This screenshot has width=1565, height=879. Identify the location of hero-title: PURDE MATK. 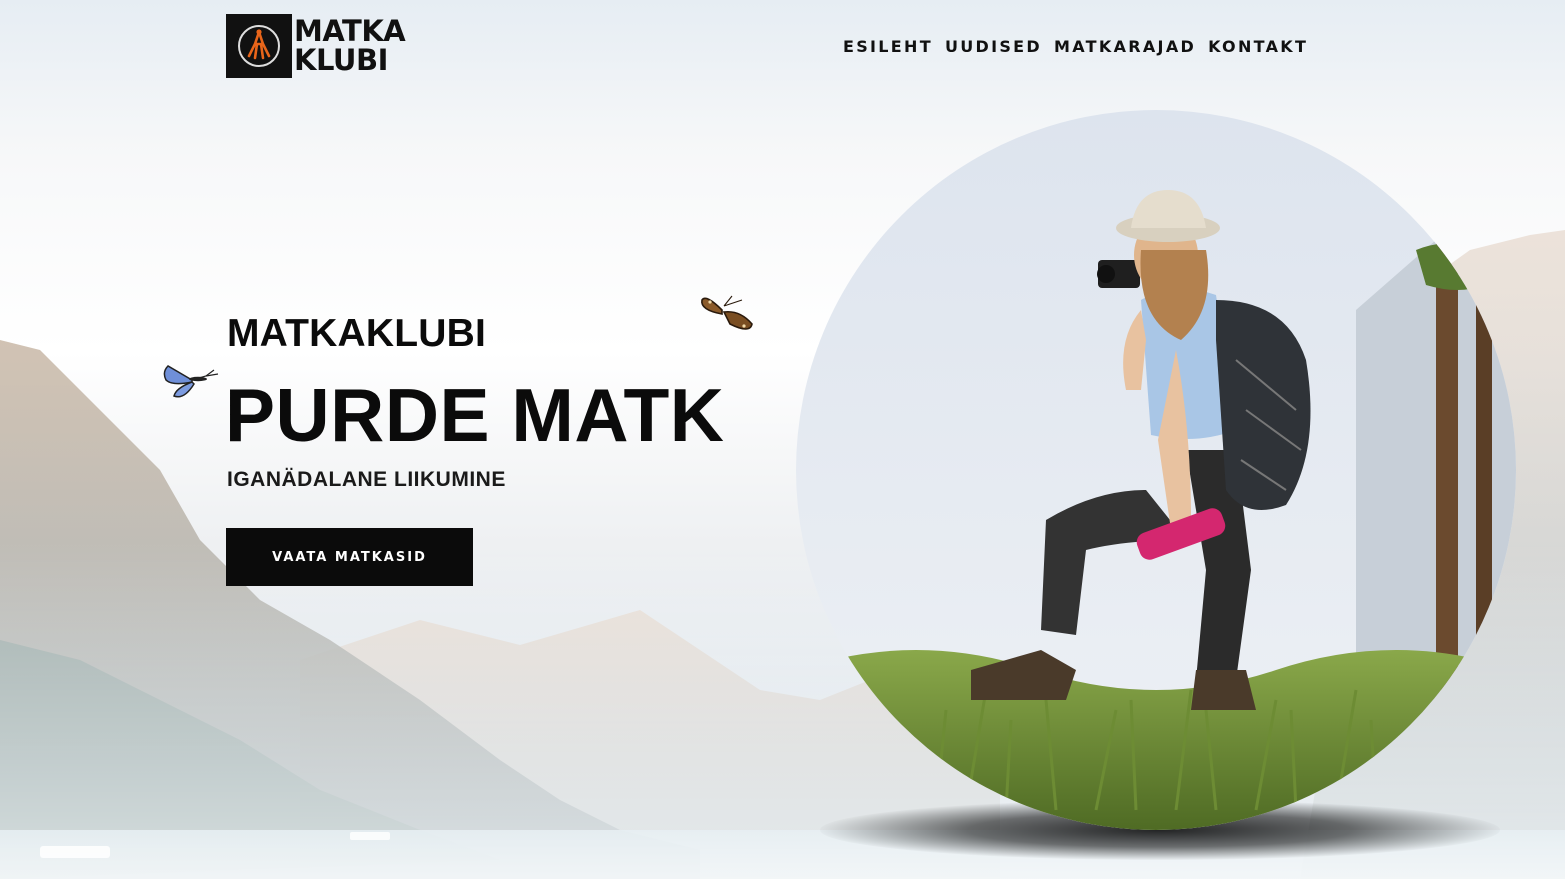
(475, 415).